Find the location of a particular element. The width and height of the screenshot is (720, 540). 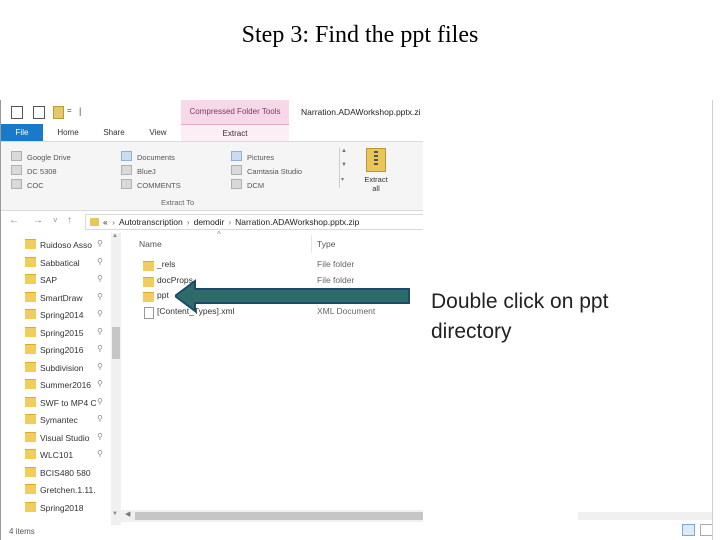

details-view-icon is located at coordinates (688, 530).